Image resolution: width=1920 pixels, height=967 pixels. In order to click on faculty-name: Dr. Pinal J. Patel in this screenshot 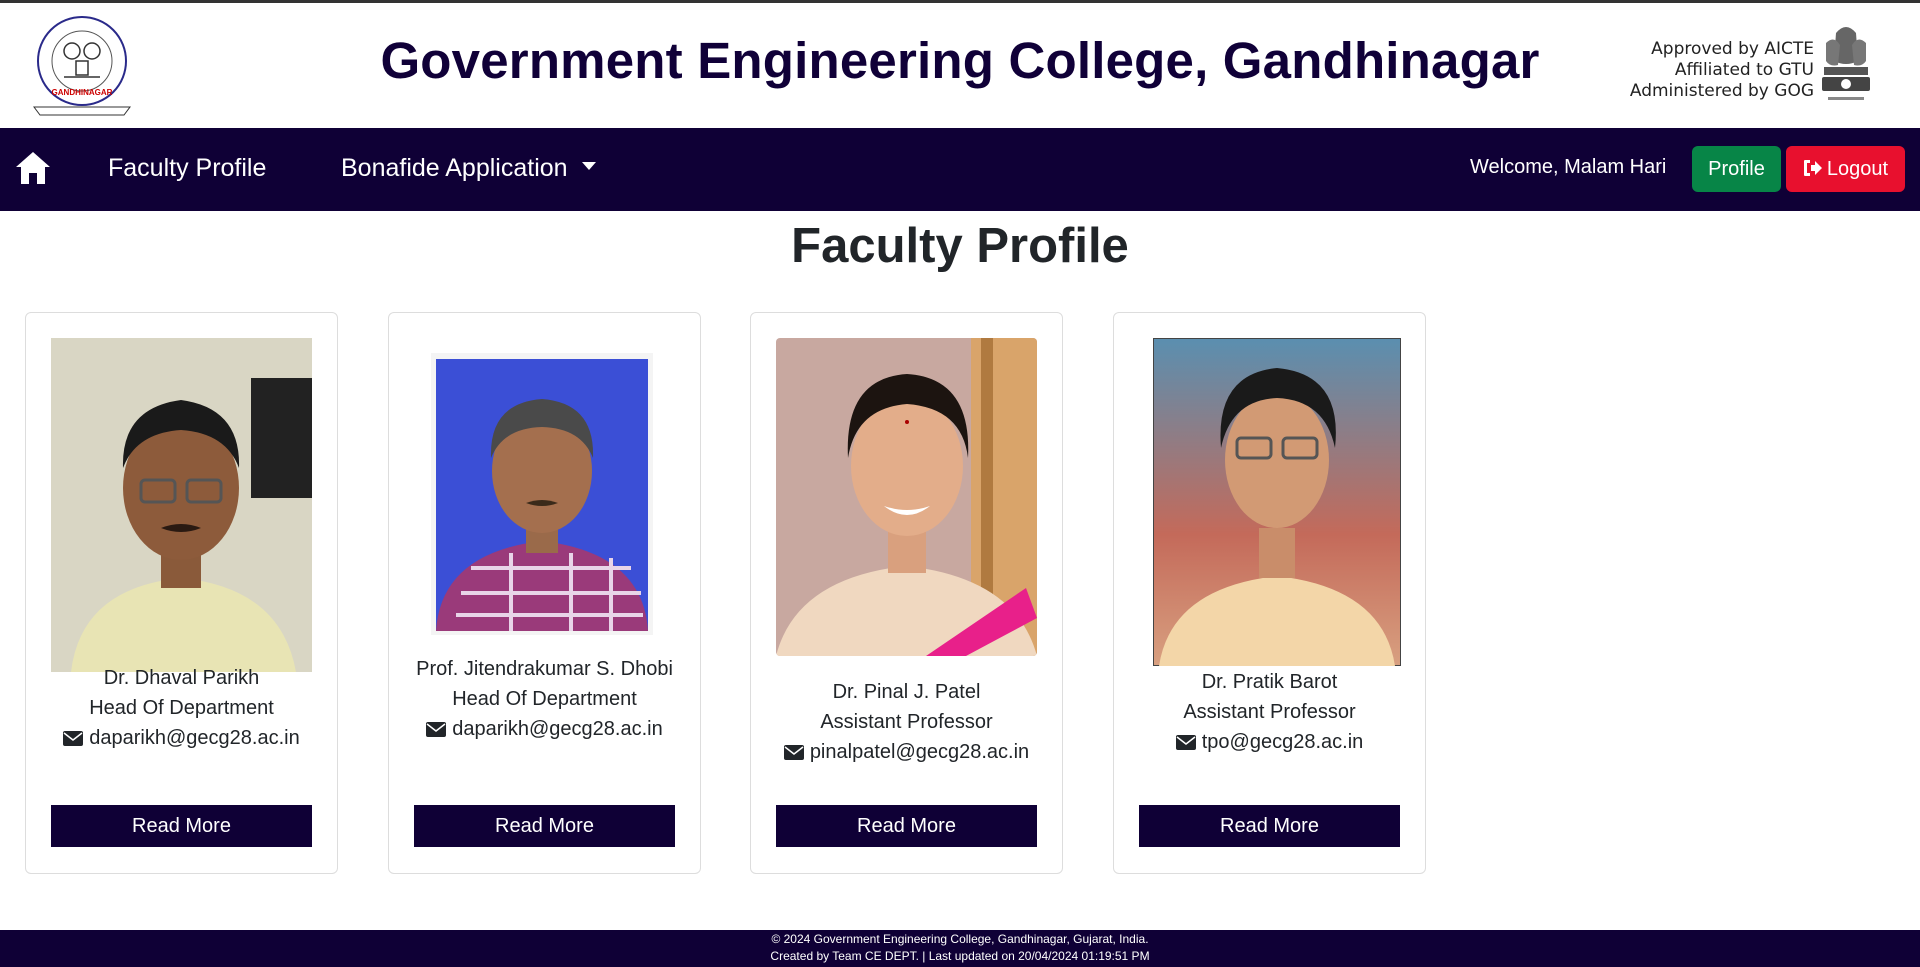, I will do `click(906, 692)`.